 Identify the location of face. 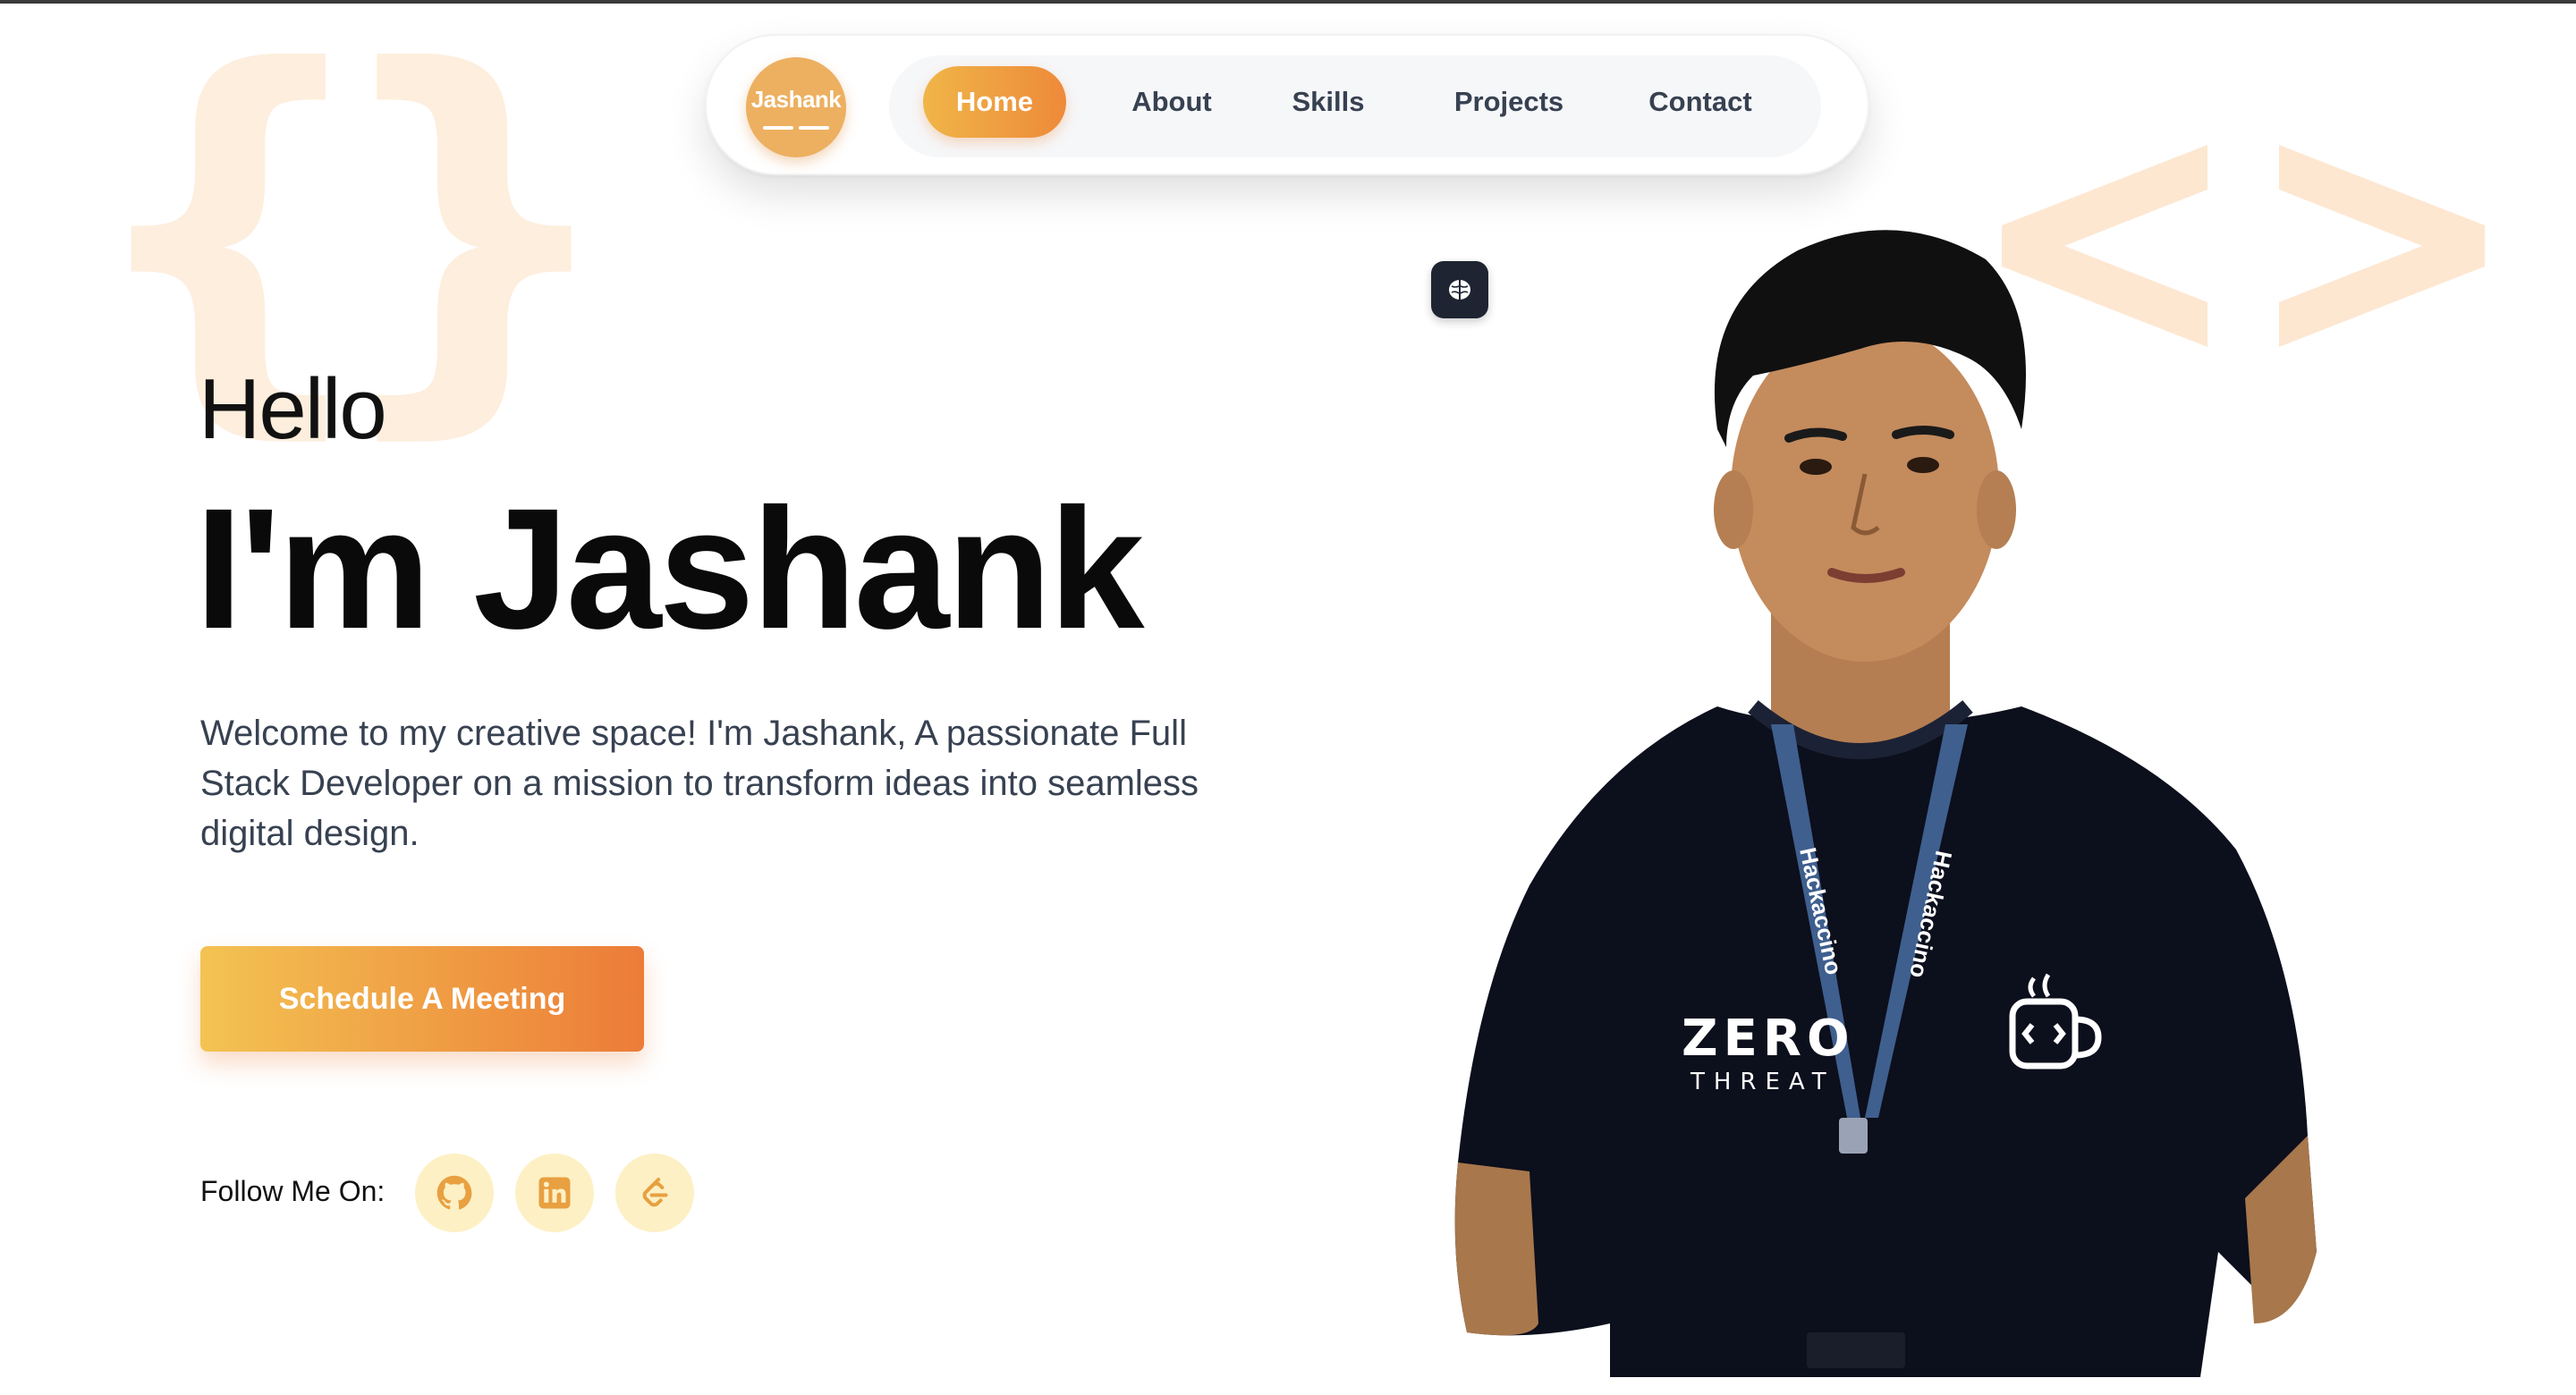
(1865, 492).